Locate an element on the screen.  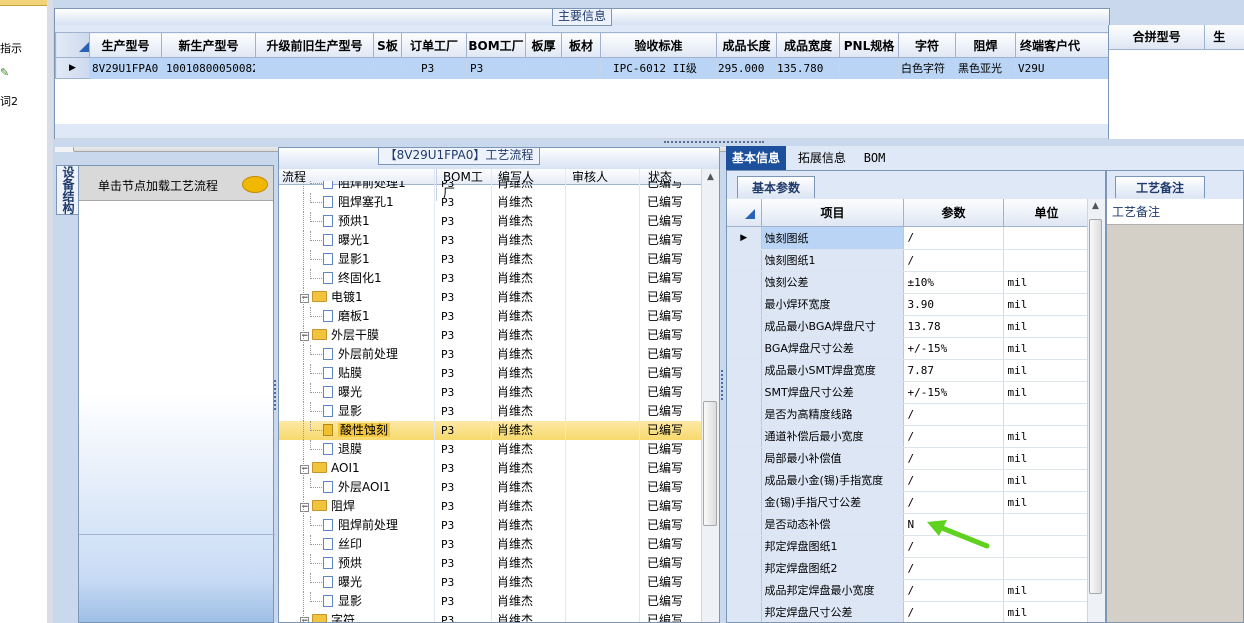
cell-production-model: 8V29U1FPA0 is located at coordinates (125, 68).